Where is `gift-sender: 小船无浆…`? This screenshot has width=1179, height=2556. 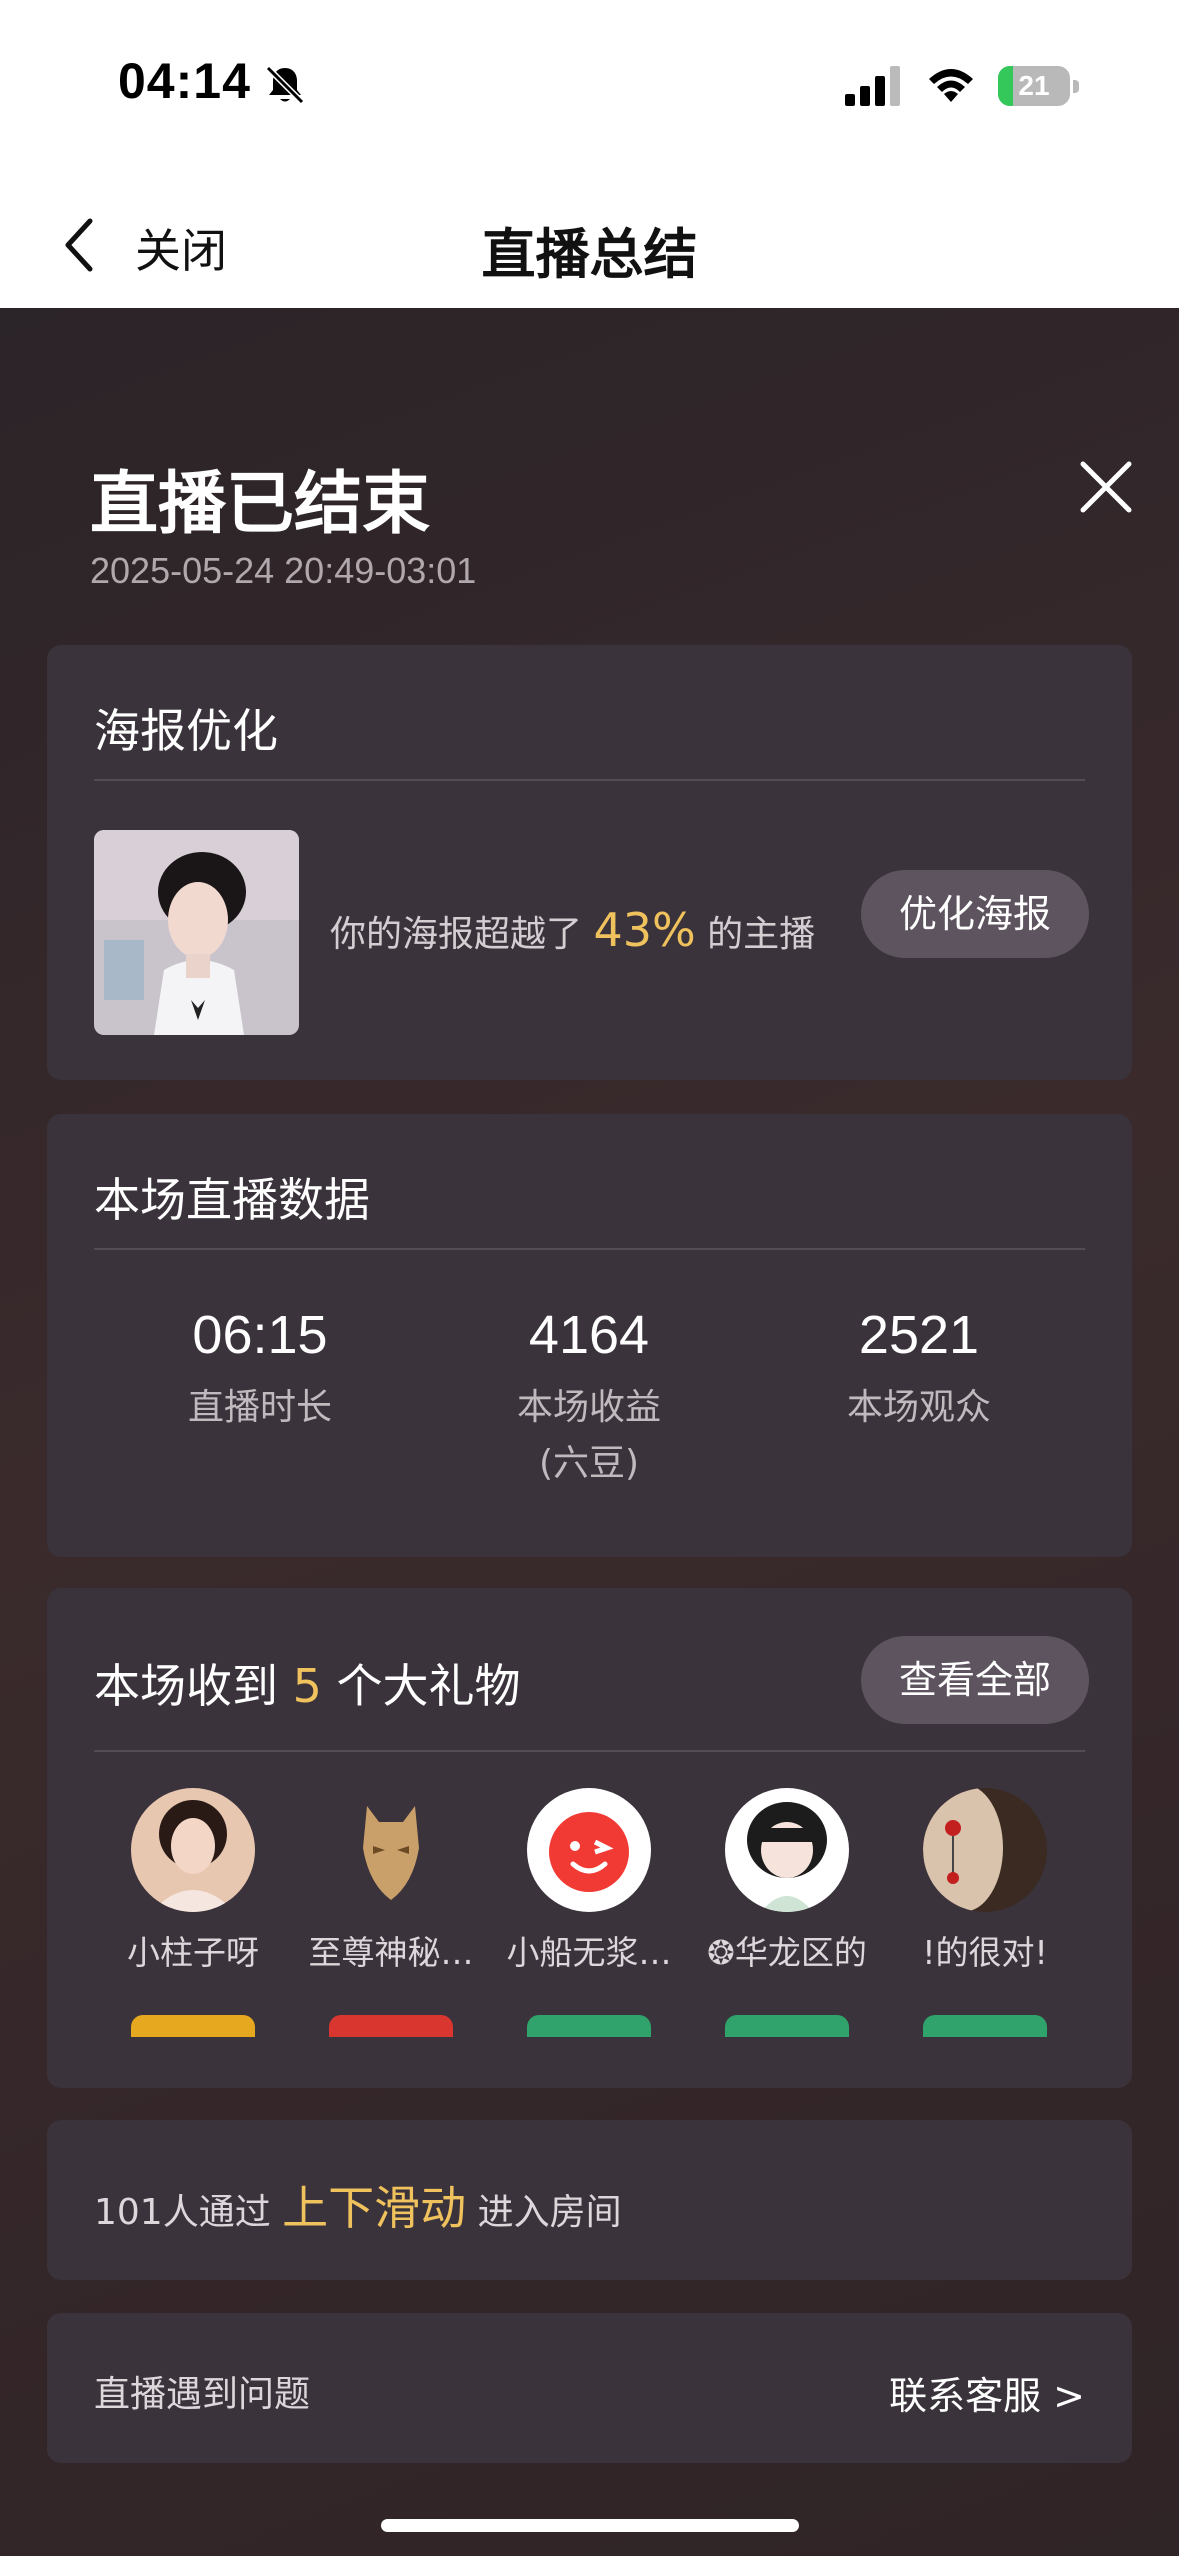 gift-sender: 小船无浆… is located at coordinates (589, 1881).